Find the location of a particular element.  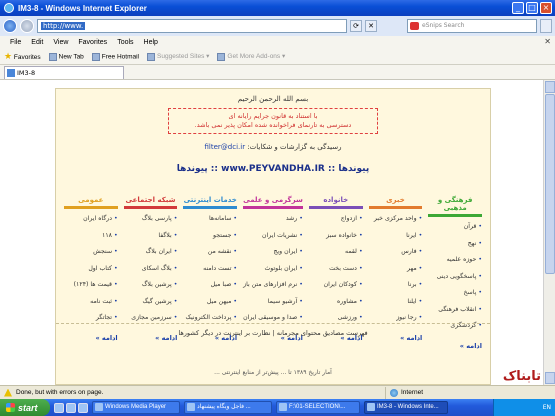

category-link: پرشین بلاگ is located at coordinates (151, 289).